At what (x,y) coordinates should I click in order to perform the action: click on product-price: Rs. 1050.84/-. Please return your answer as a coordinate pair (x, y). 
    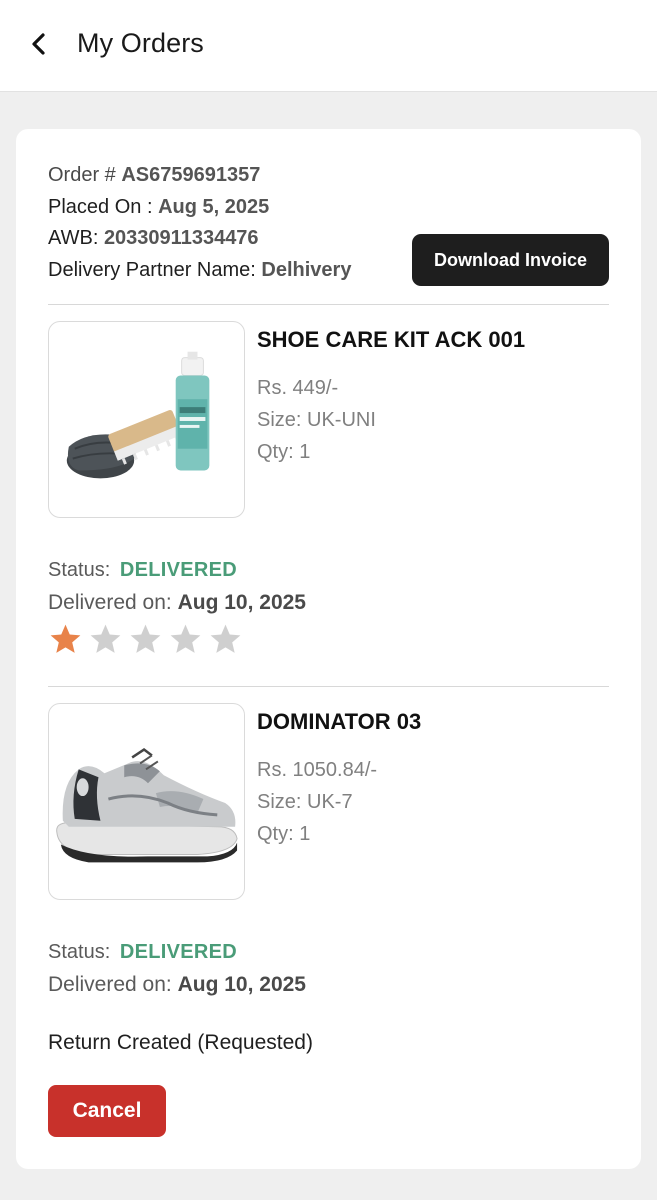
    Looking at the image, I should click on (317, 770).